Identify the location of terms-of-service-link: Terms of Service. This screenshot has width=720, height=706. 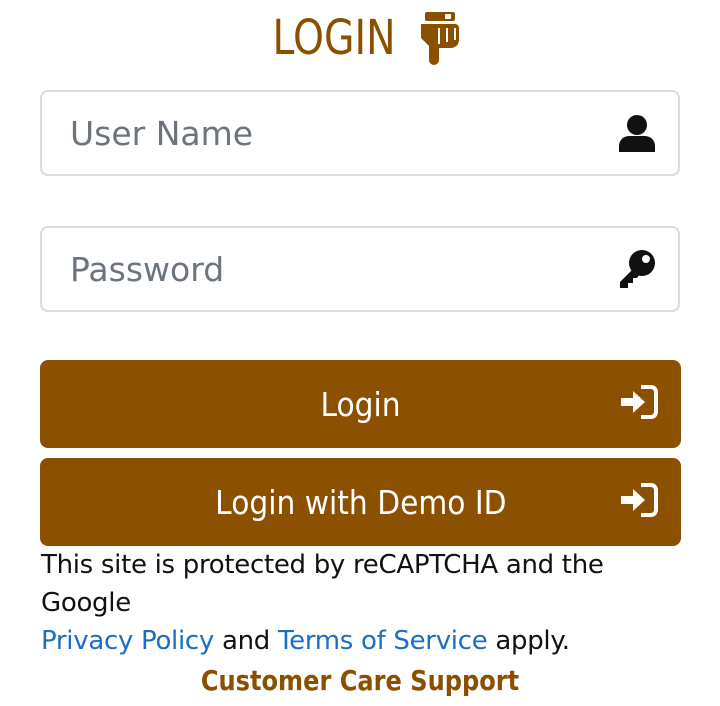
(383, 641).